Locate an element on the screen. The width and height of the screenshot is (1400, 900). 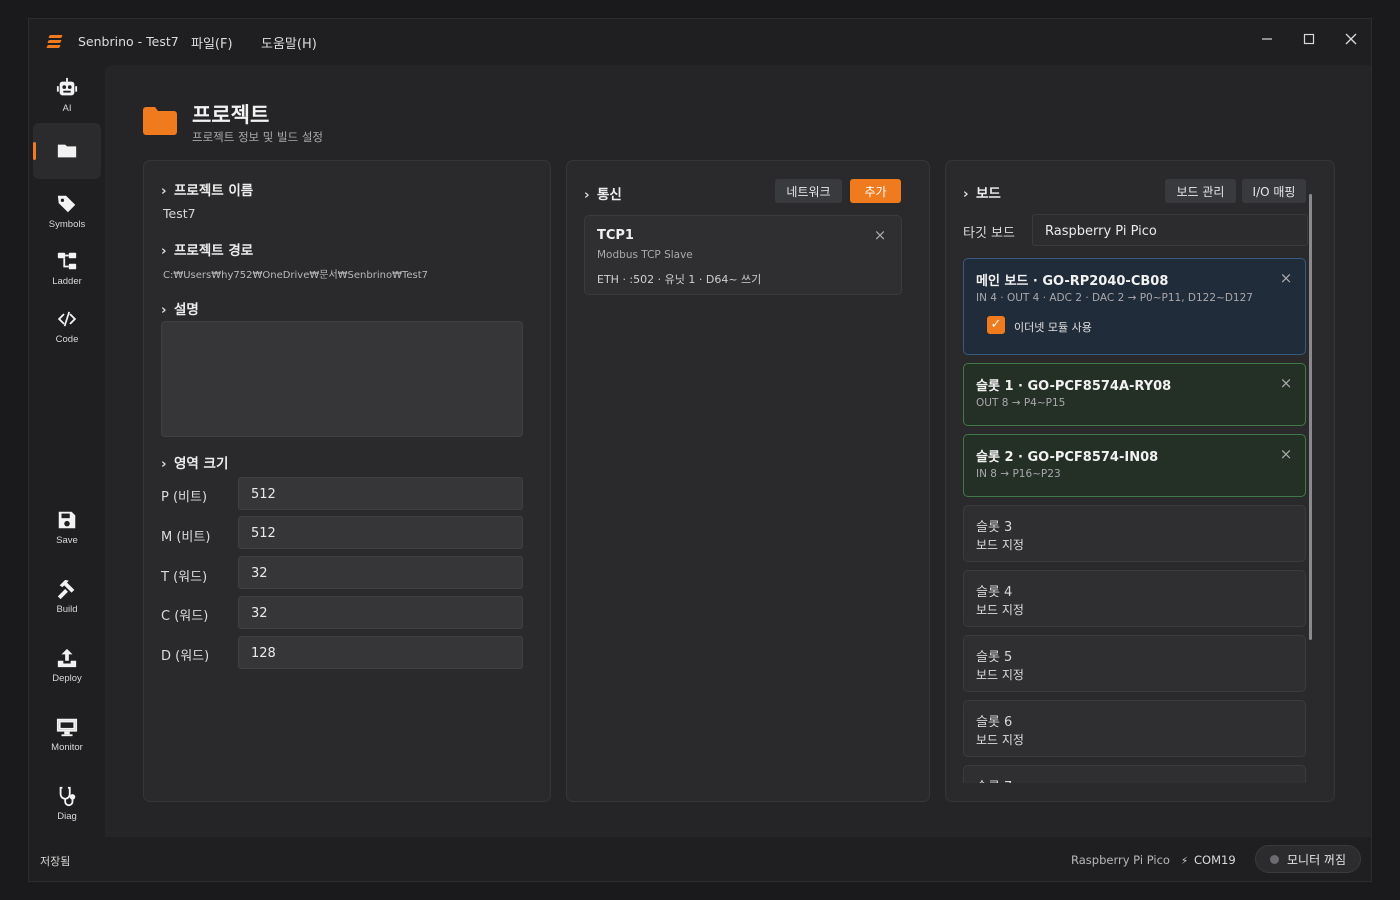
area-field-d: 128 is located at coordinates (380, 652).